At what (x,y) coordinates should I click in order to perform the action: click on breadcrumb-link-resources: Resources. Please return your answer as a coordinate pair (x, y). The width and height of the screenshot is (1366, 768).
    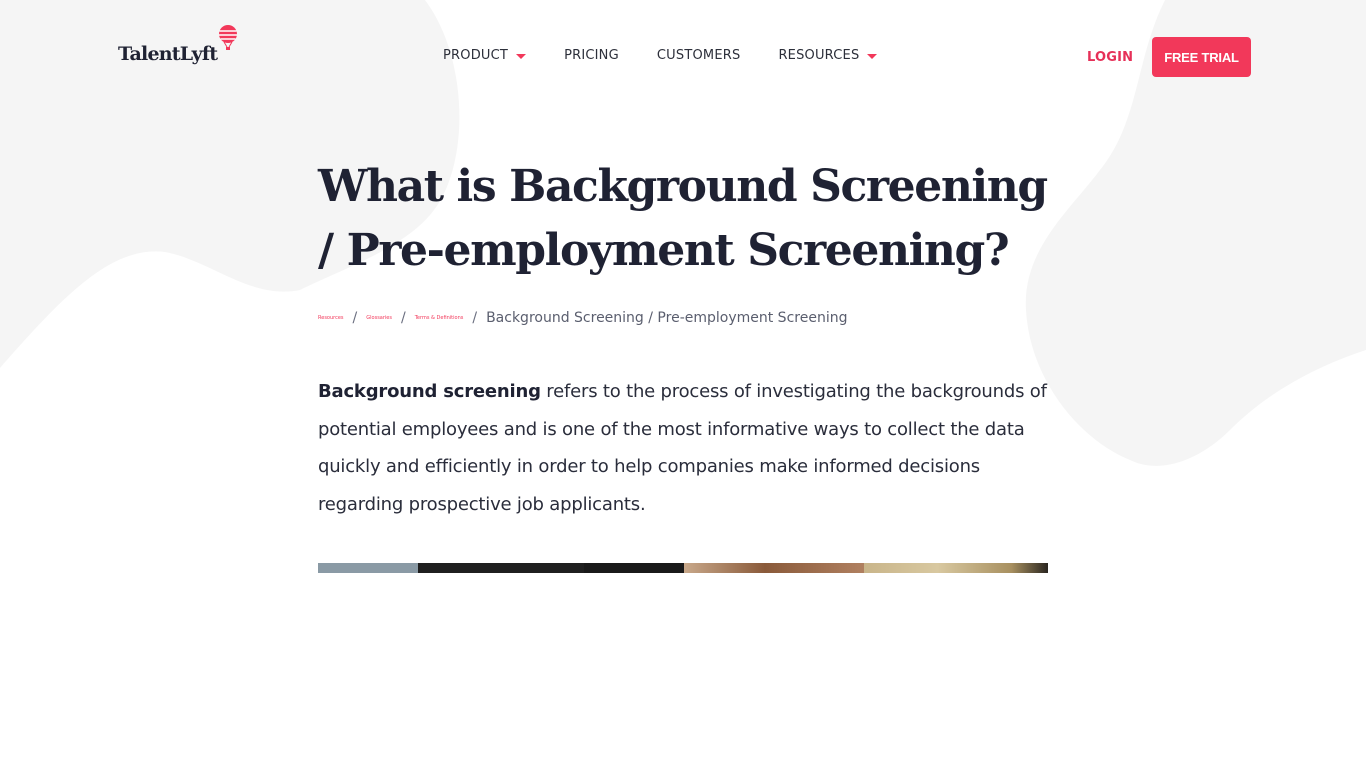
    Looking at the image, I should click on (331, 318).